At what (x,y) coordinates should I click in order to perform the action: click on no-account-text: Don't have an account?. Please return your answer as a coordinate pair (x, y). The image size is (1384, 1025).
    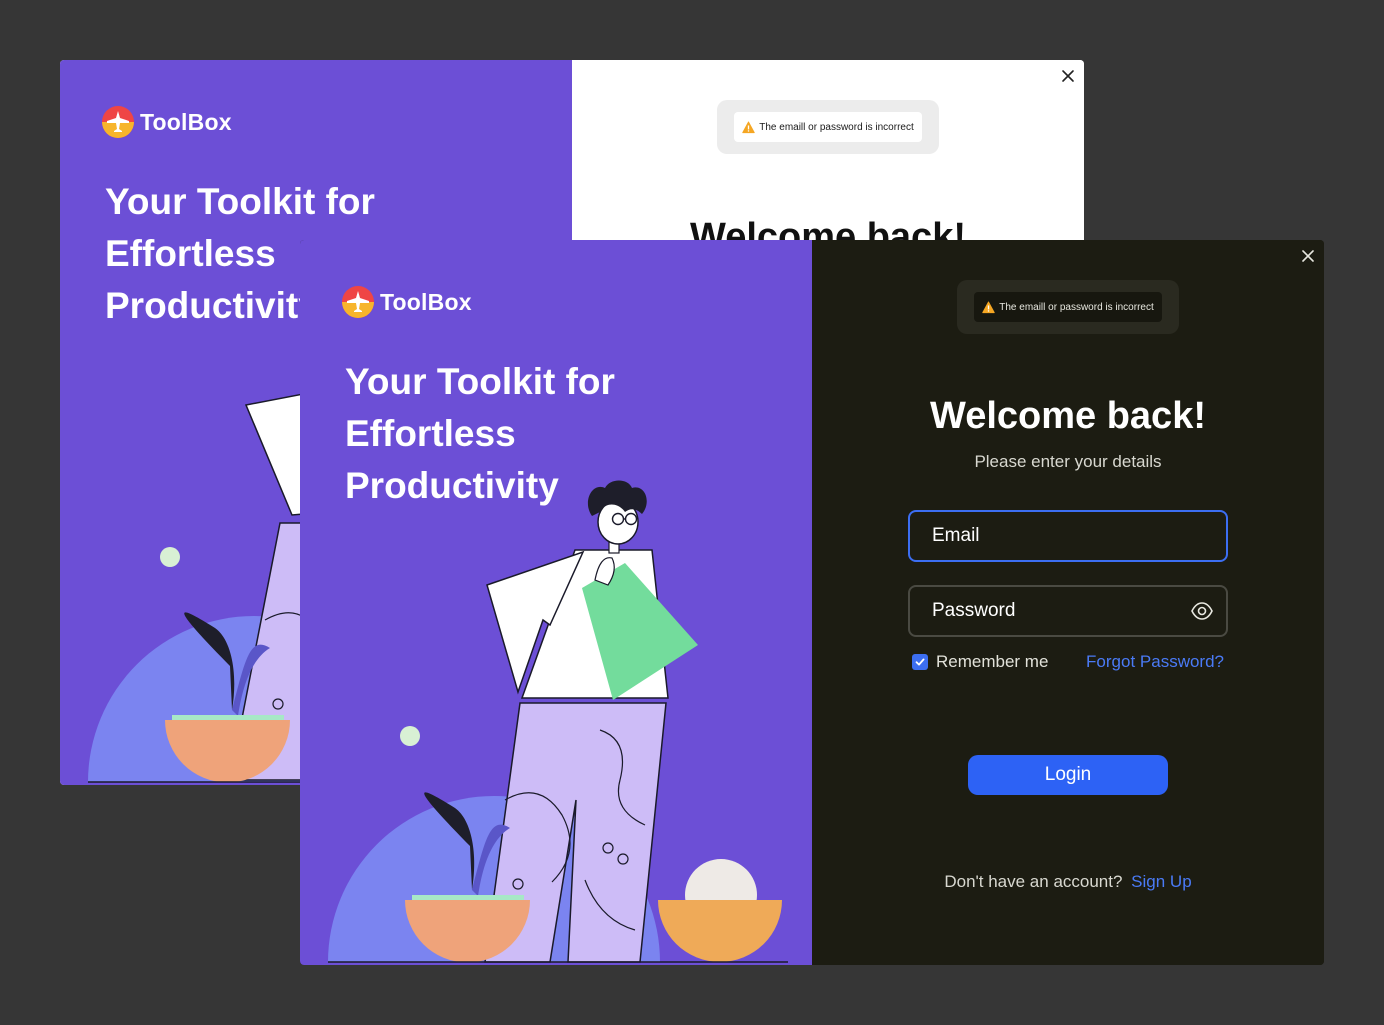
    Looking at the image, I should click on (1033, 881).